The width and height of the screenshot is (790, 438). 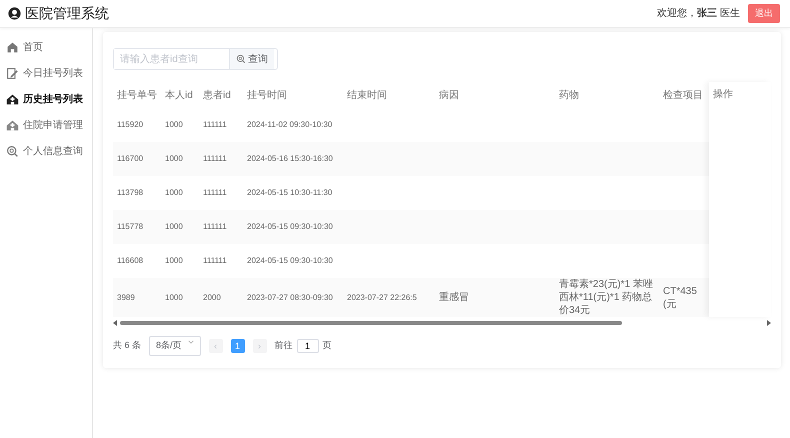 What do you see at coordinates (126, 297) in the screenshot?
I see `table-cell: 3989` at bounding box center [126, 297].